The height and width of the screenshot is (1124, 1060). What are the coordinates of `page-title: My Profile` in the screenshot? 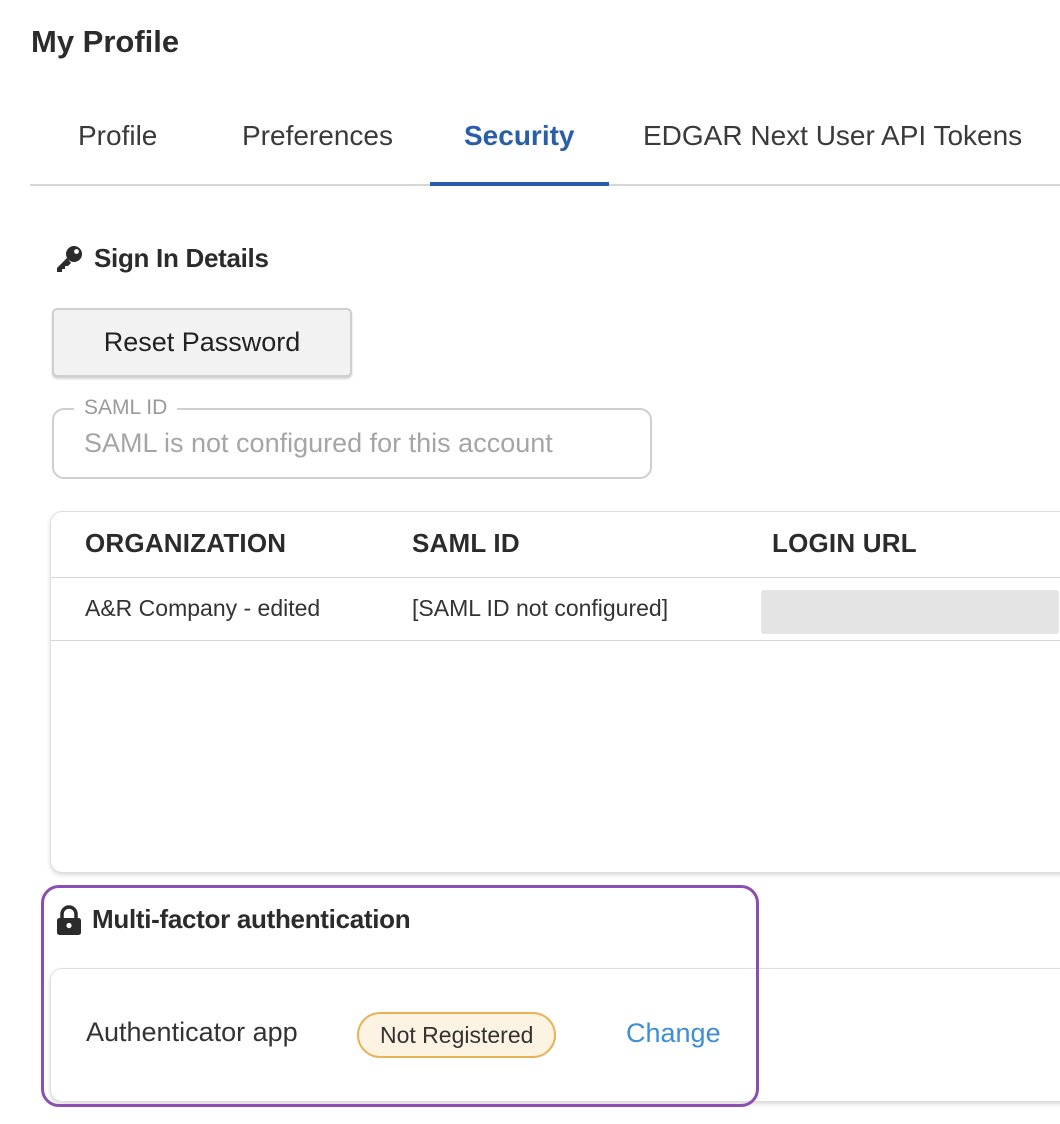 It's located at (105, 41).